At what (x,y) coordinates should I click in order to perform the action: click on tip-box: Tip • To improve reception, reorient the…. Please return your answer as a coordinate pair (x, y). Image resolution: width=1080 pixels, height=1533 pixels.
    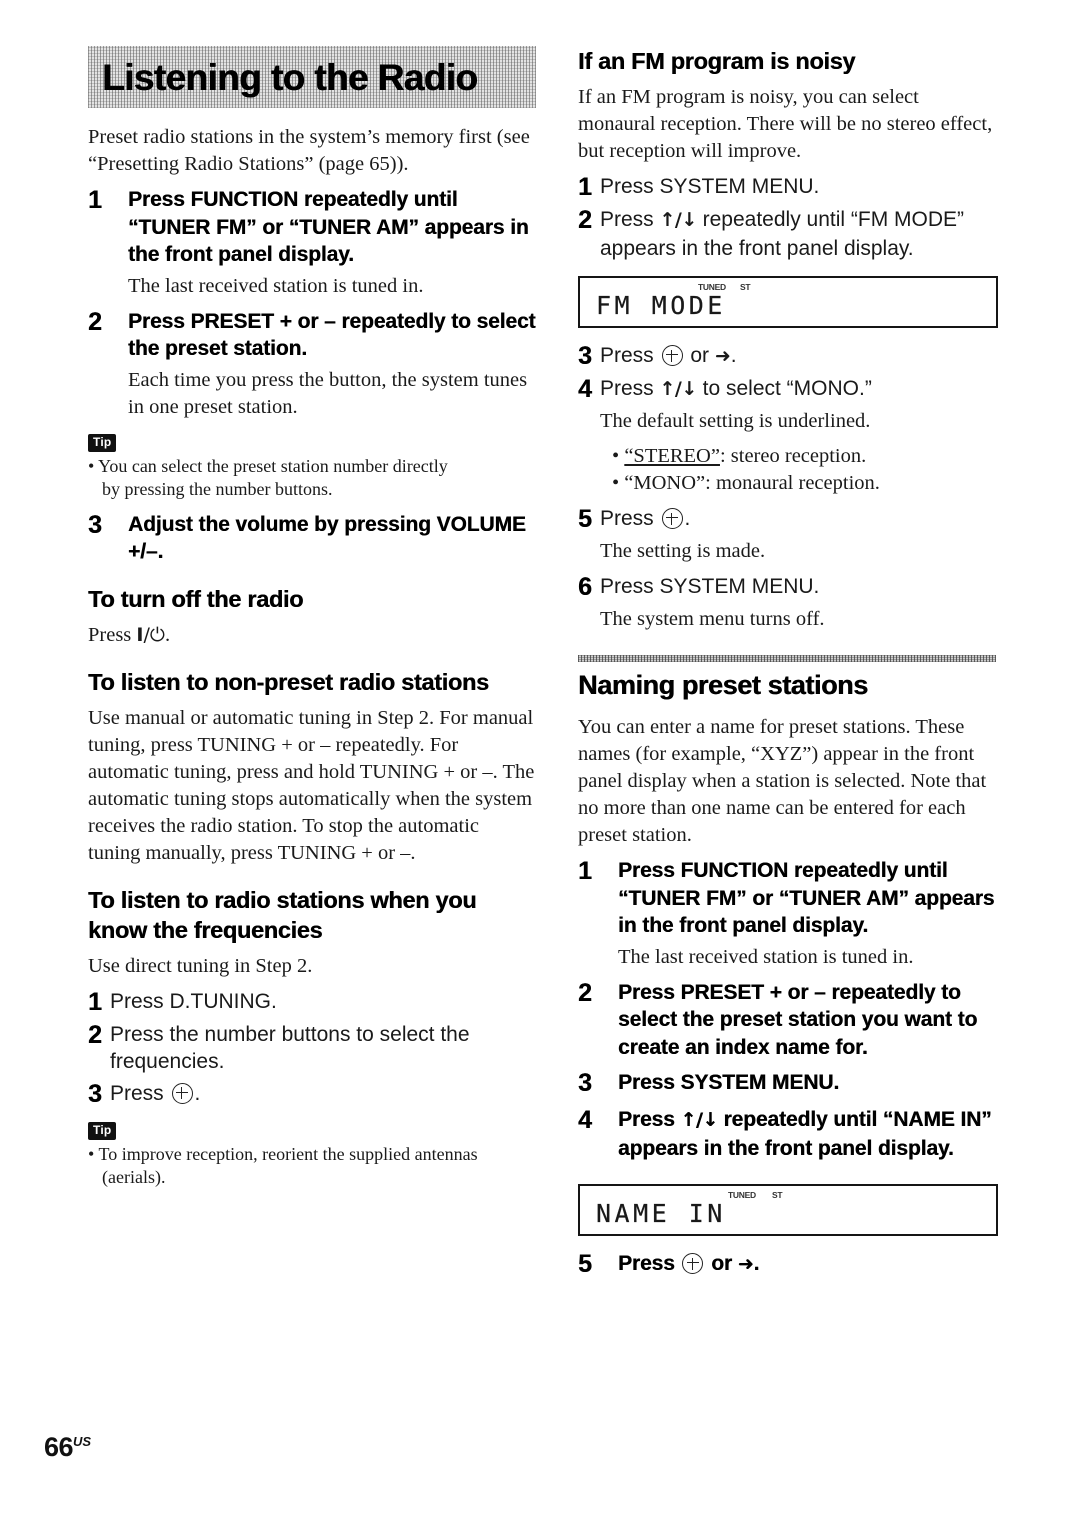
    Looking at the image, I should click on (312, 1155).